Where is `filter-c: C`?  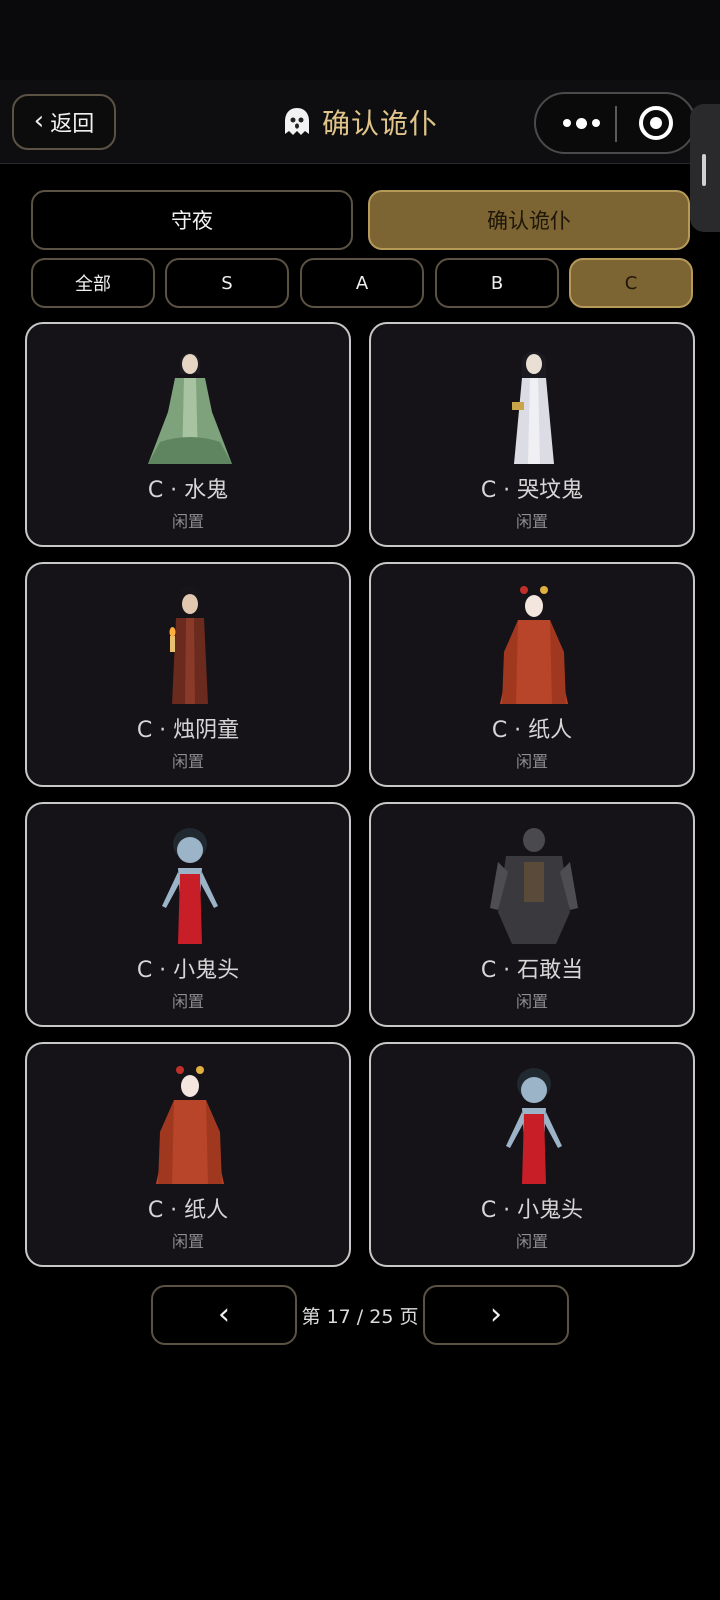
filter-c: C is located at coordinates (631, 283).